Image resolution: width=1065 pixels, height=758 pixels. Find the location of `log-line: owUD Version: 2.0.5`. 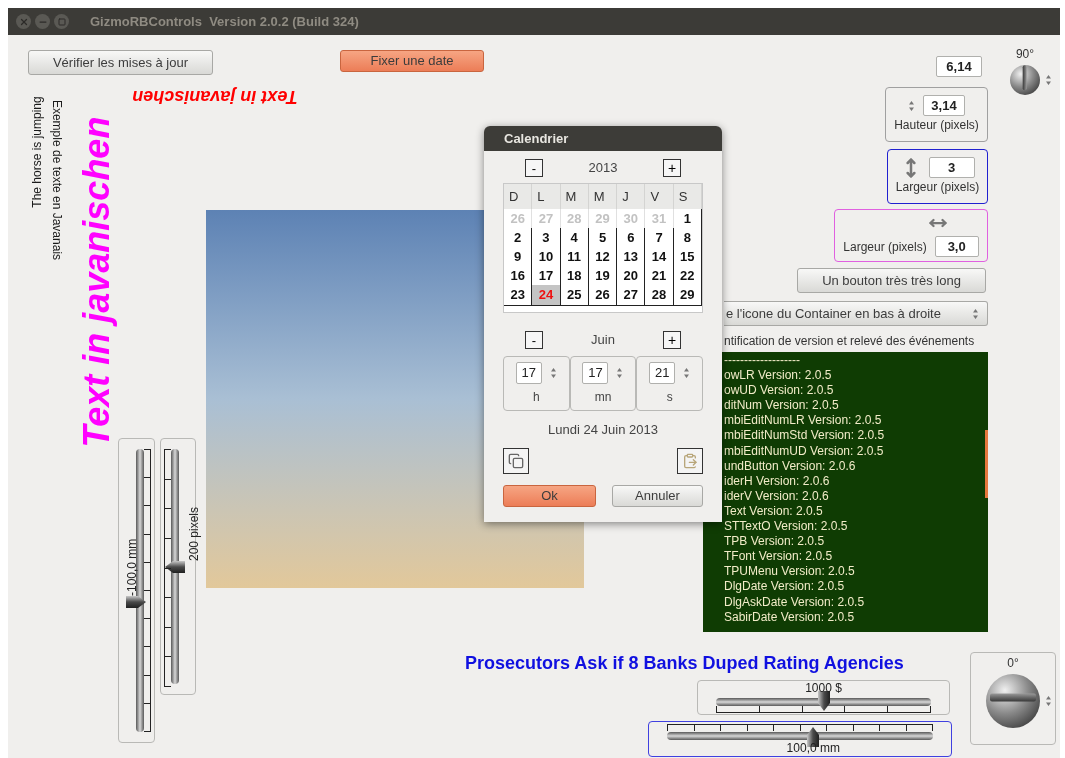

log-line: owUD Version: 2.0.5 is located at coordinates (779, 391).